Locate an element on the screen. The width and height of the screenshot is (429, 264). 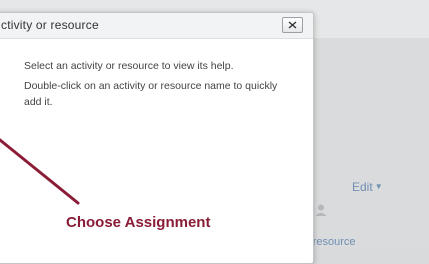
annotation-label: Choose Assignment is located at coordinates (138, 222).